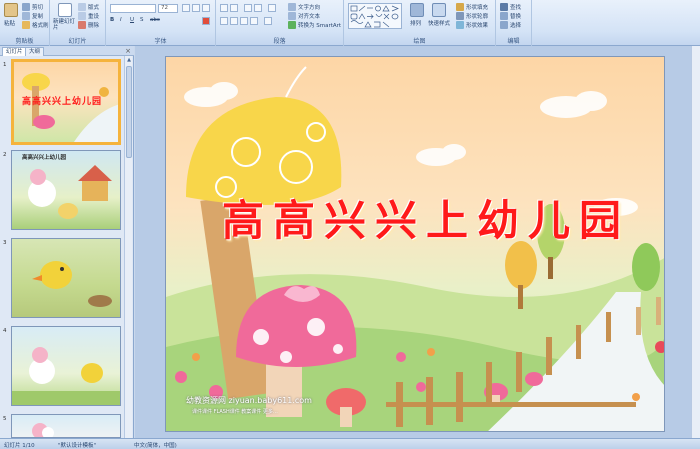 The height and width of the screenshot is (449, 700). Describe the element at coordinates (439, 10) in the screenshot. I see `quick-styles-icon` at that location.